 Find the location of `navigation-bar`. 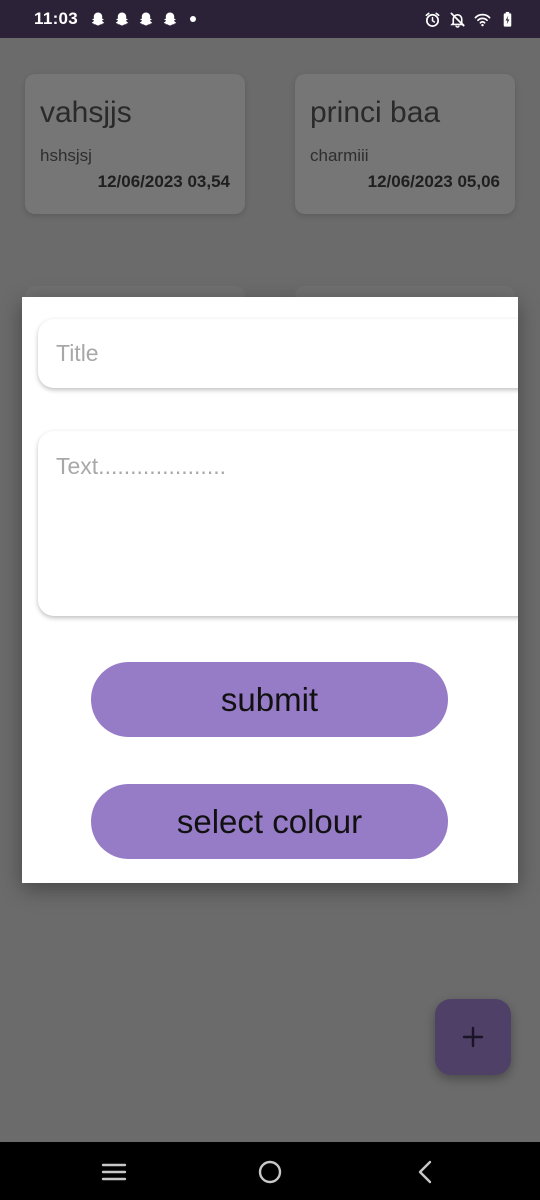

navigation-bar is located at coordinates (270, 1171).